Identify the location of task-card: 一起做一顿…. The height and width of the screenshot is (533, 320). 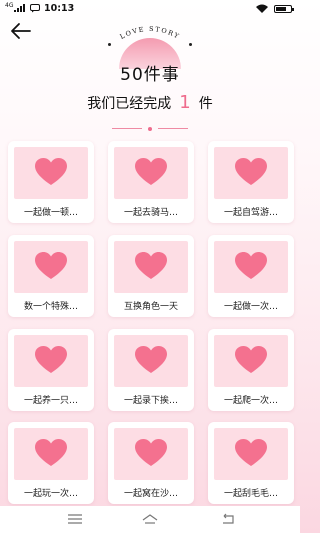
(51, 182).